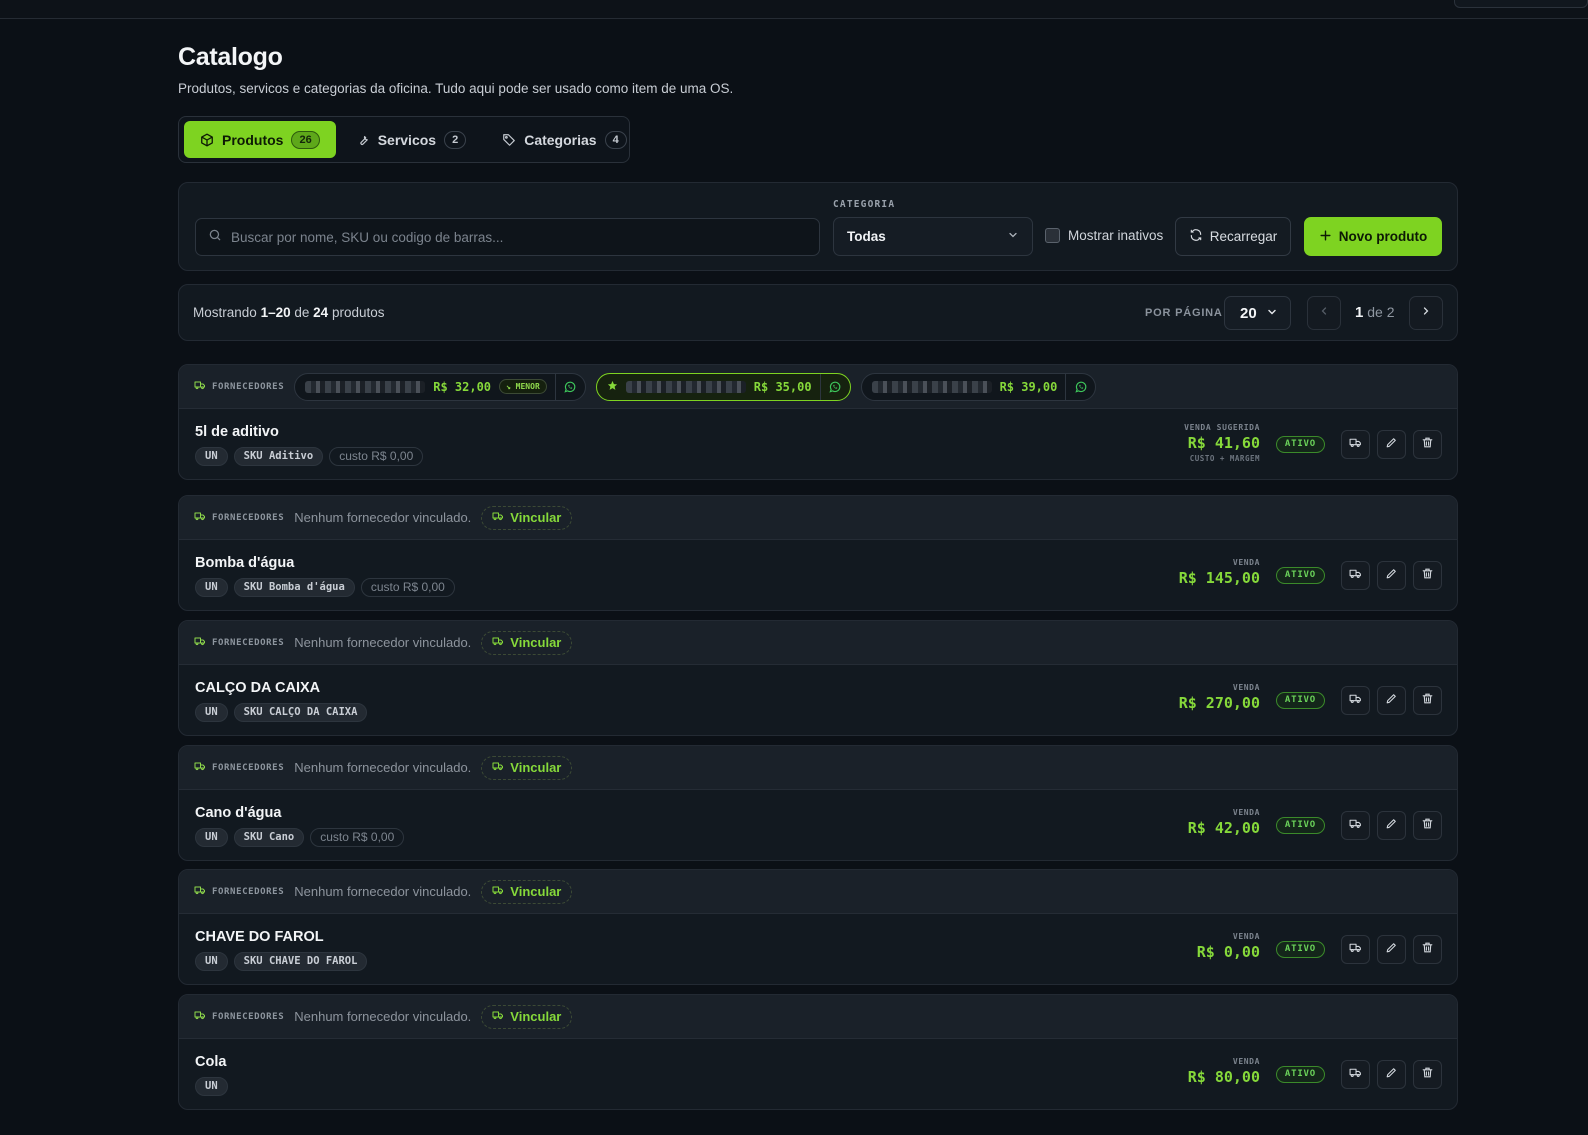 The width and height of the screenshot is (1588, 1135). Describe the element at coordinates (321, 312) in the screenshot. I see `showing-total: 24` at that location.